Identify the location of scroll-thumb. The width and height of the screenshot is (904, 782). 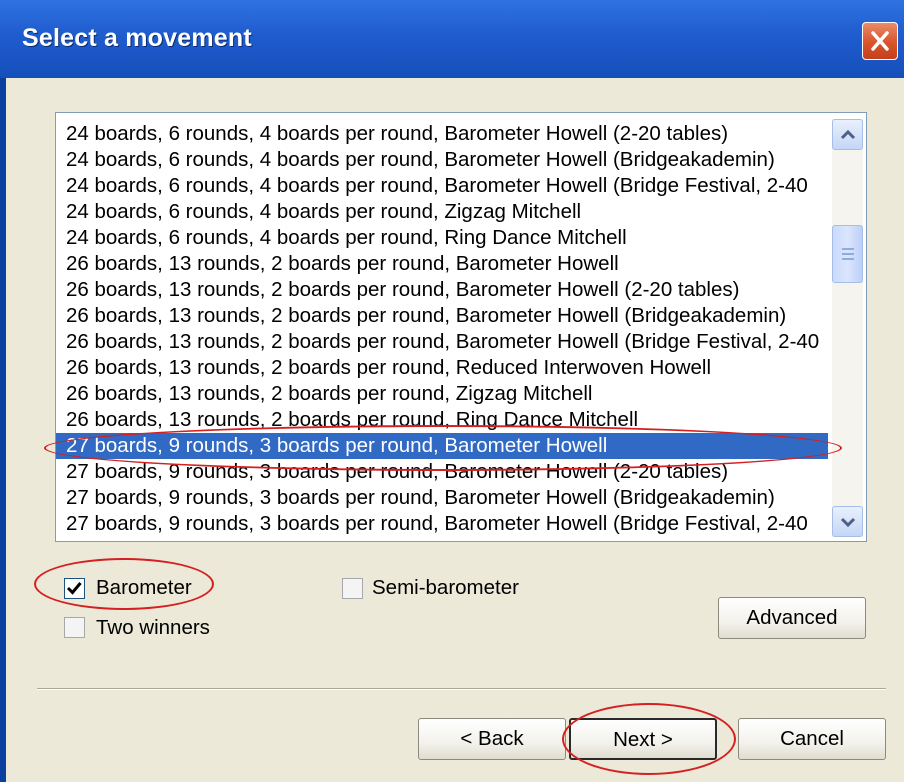
(847, 253).